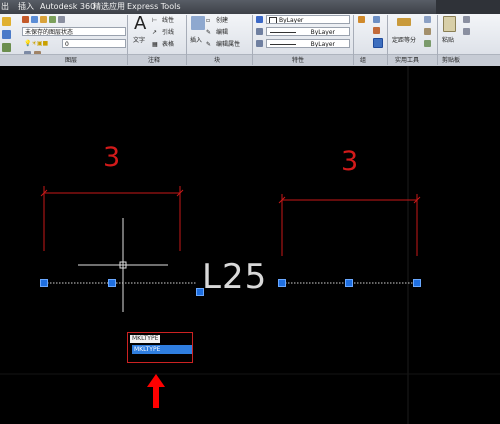 The width and height of the screenshot is (500, 424). What do you see at coordinates (308, 19) in the screenshot?
I see `color-dropdown: ByLayer` at bounding box center [308, 19].